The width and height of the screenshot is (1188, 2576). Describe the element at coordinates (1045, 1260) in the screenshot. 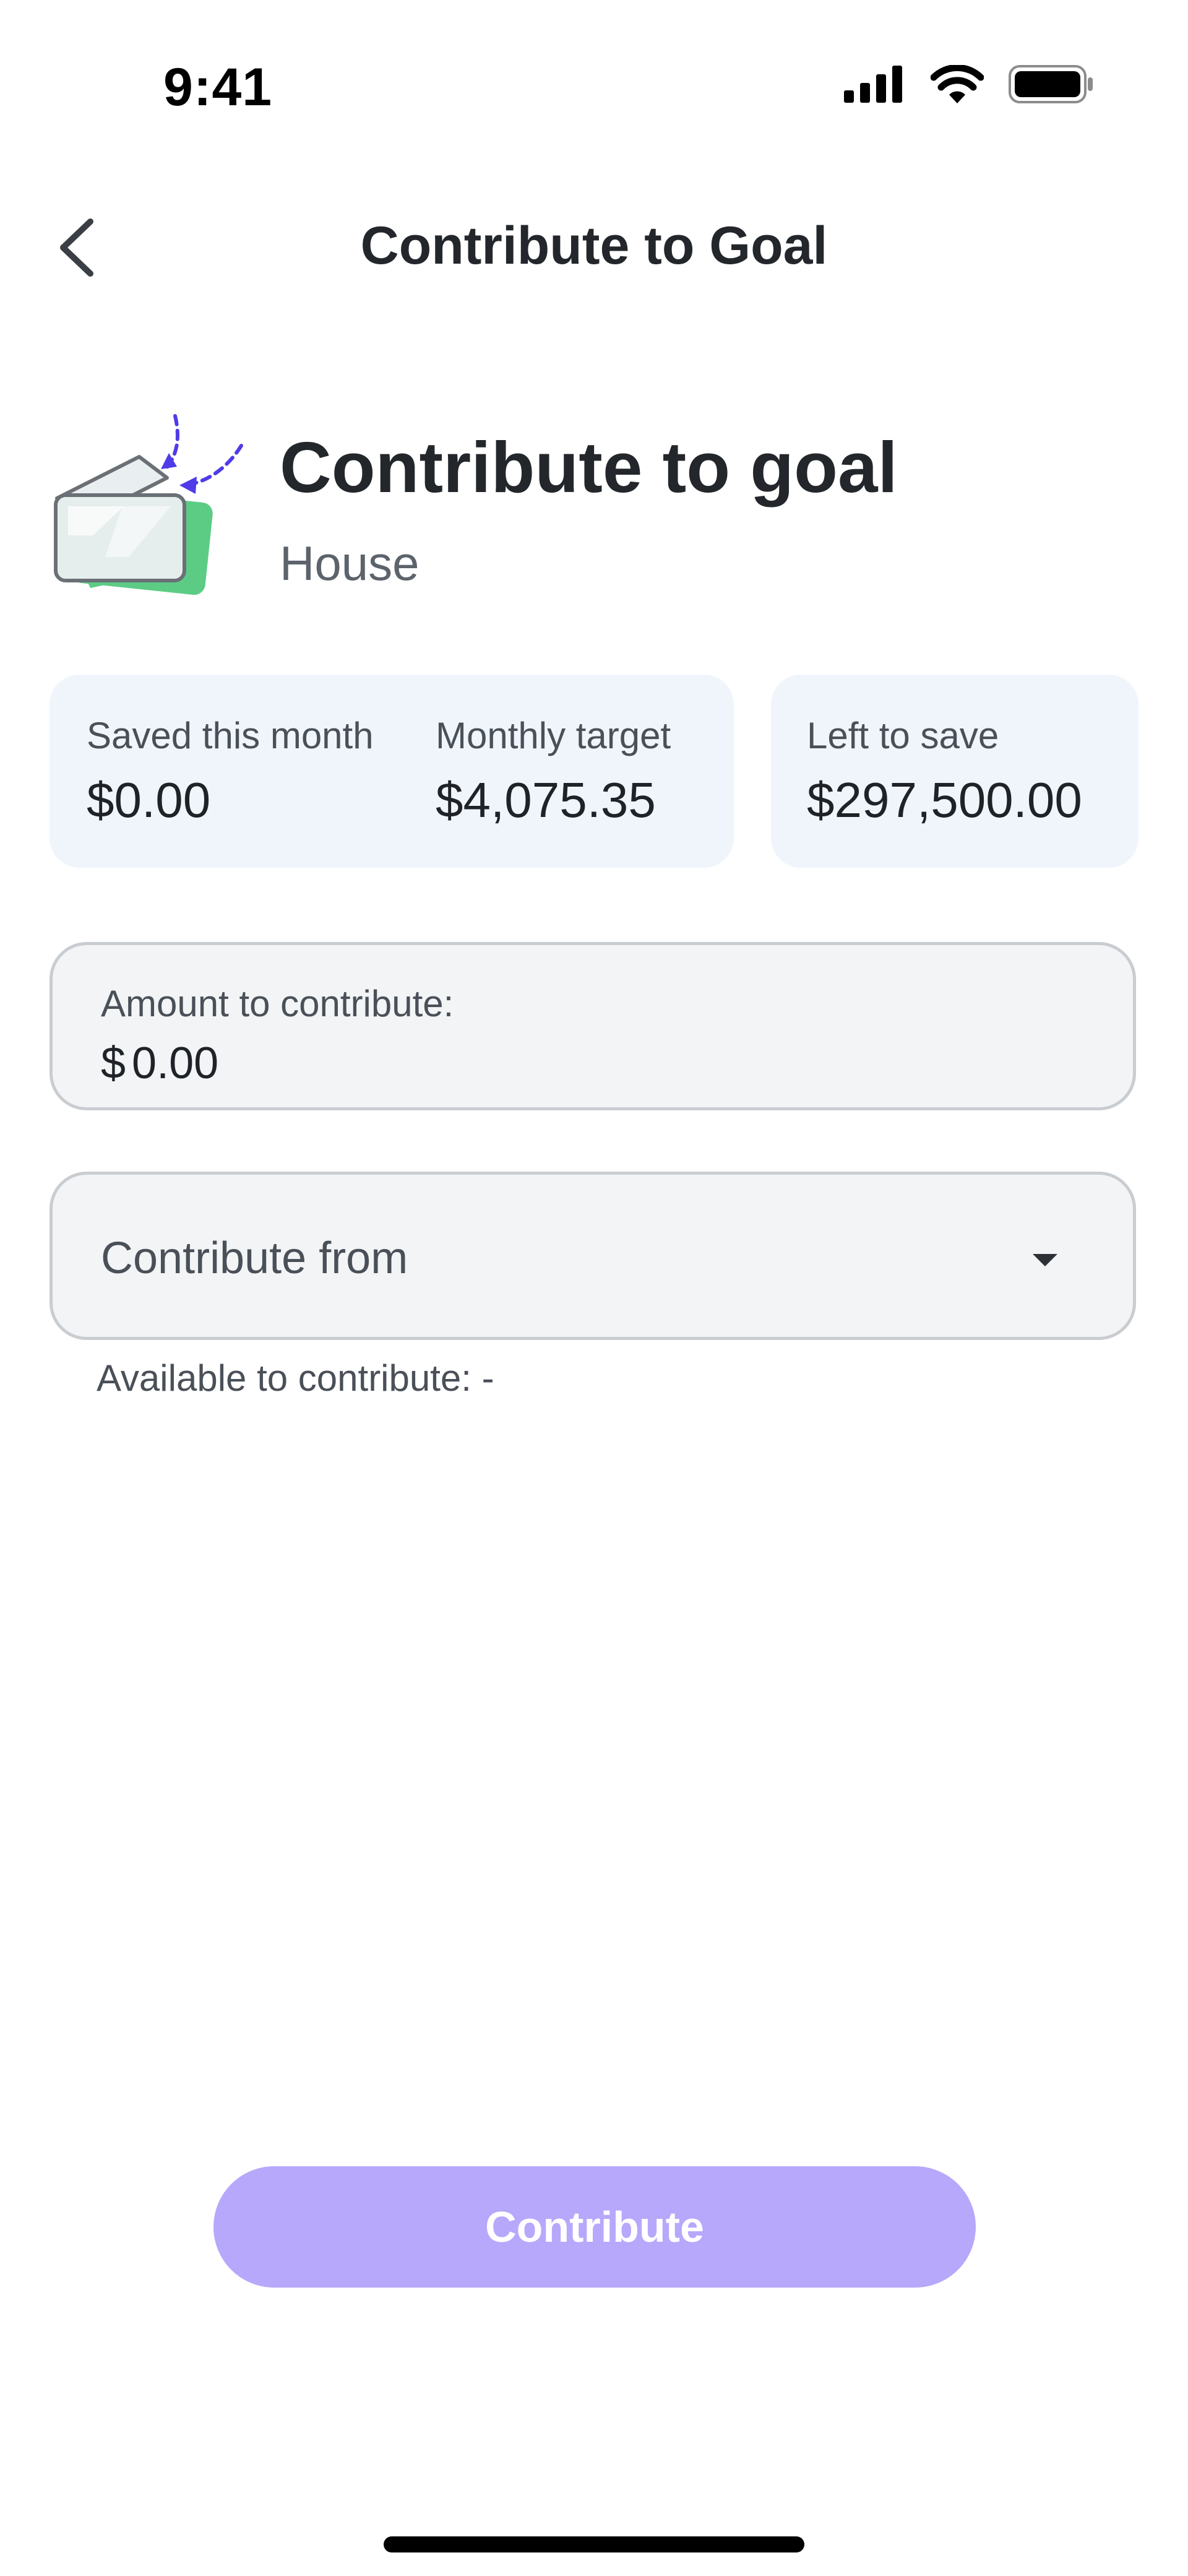

I see `caret-down-icon` at that location.